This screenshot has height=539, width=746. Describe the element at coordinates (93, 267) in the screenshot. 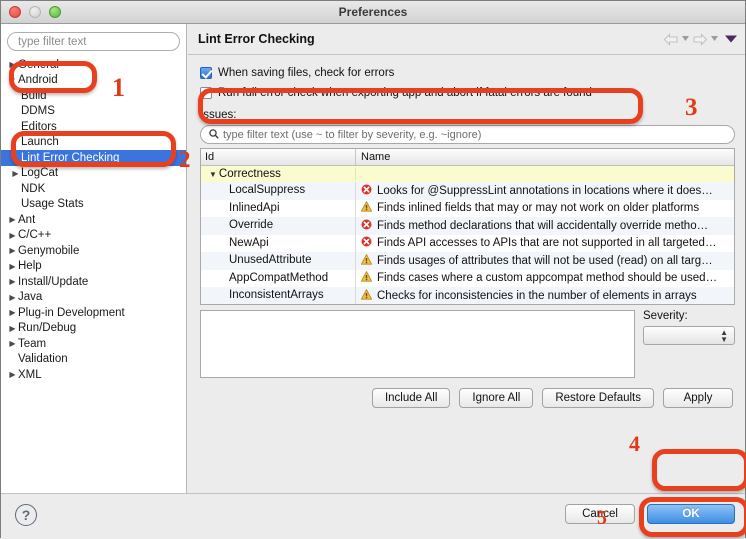

I see `sidebar-item-help: ▶ Help` at that location.